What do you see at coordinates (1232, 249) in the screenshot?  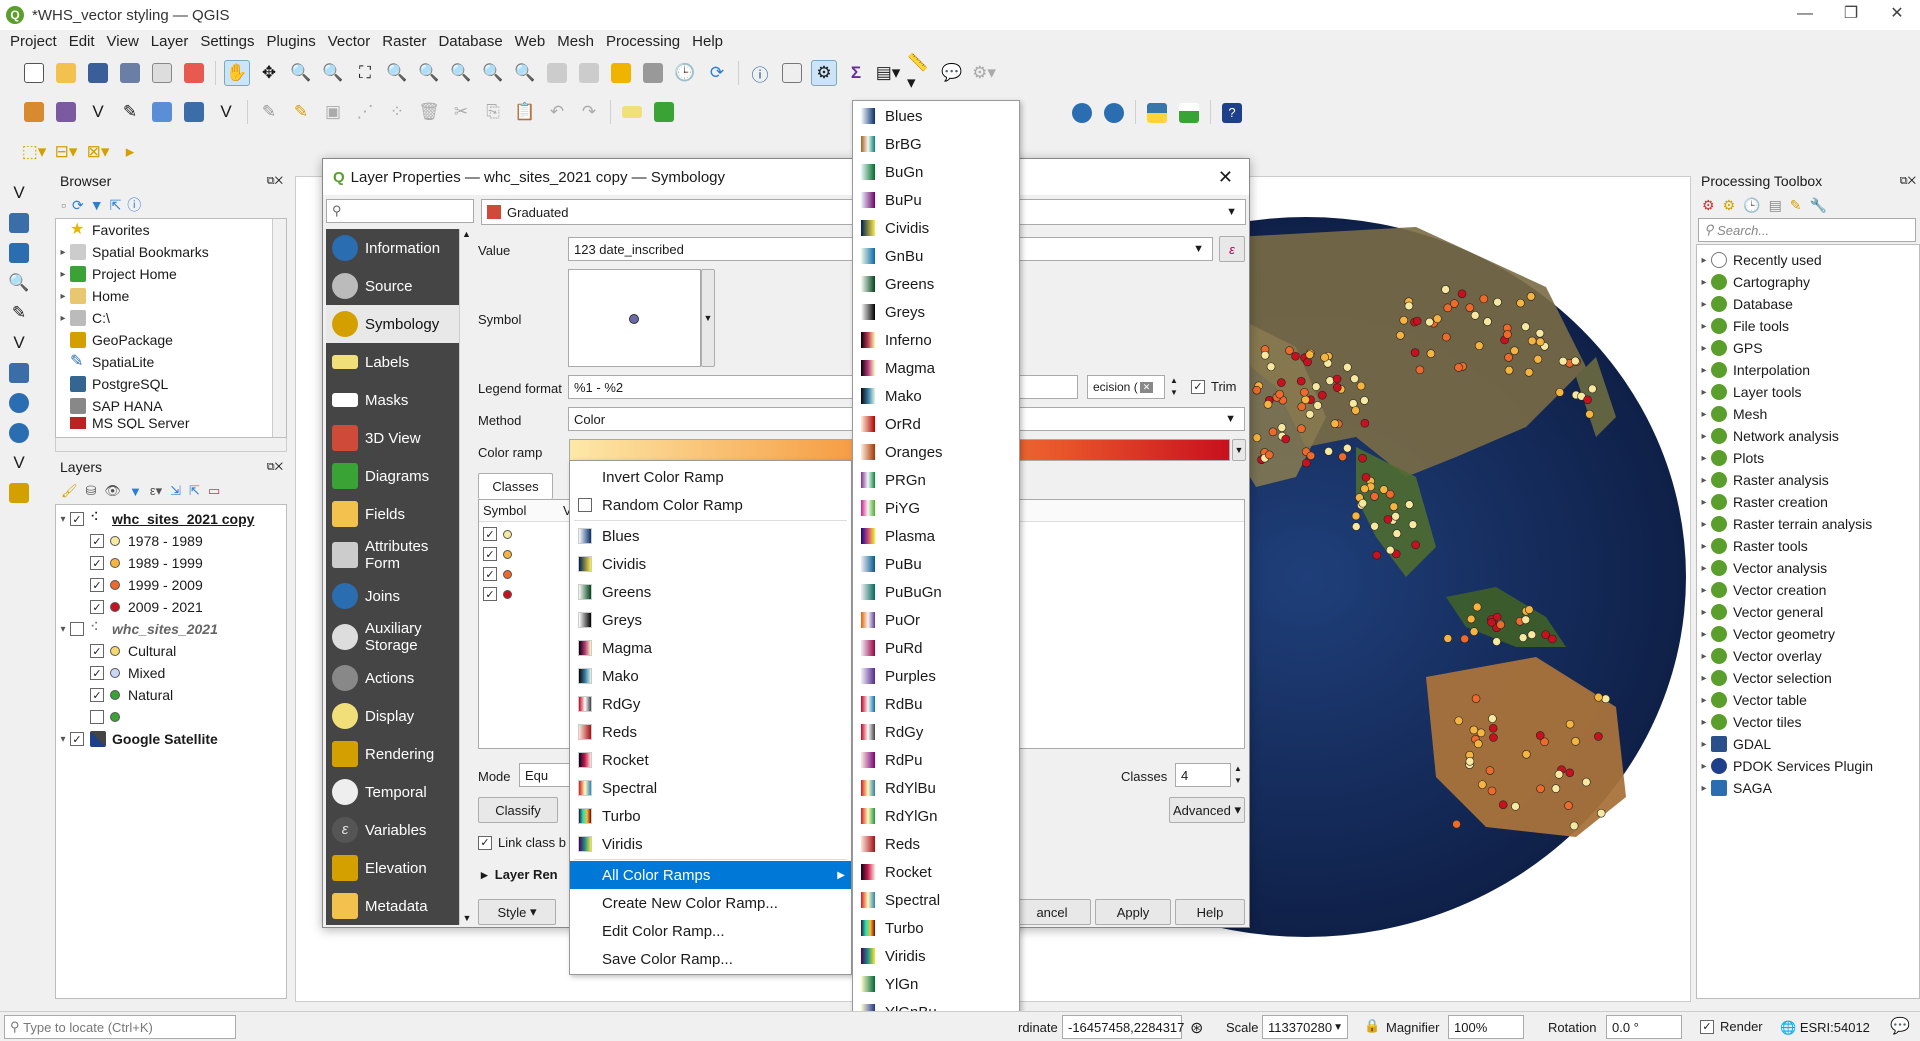 I see `expression-epsilon-button: ε` at bounding box center [1232, 249].